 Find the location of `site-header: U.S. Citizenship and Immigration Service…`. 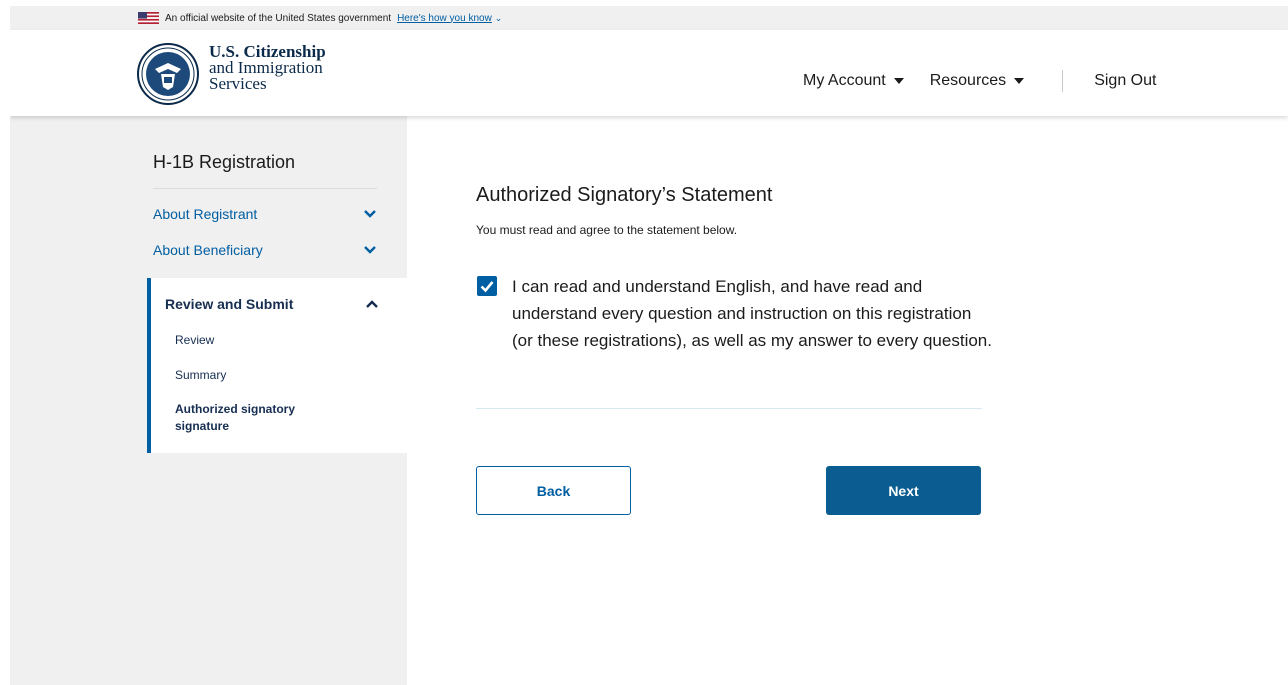

site-header: U.S. Citizenship and Immigration Service… is located at coordinates (649, 73).